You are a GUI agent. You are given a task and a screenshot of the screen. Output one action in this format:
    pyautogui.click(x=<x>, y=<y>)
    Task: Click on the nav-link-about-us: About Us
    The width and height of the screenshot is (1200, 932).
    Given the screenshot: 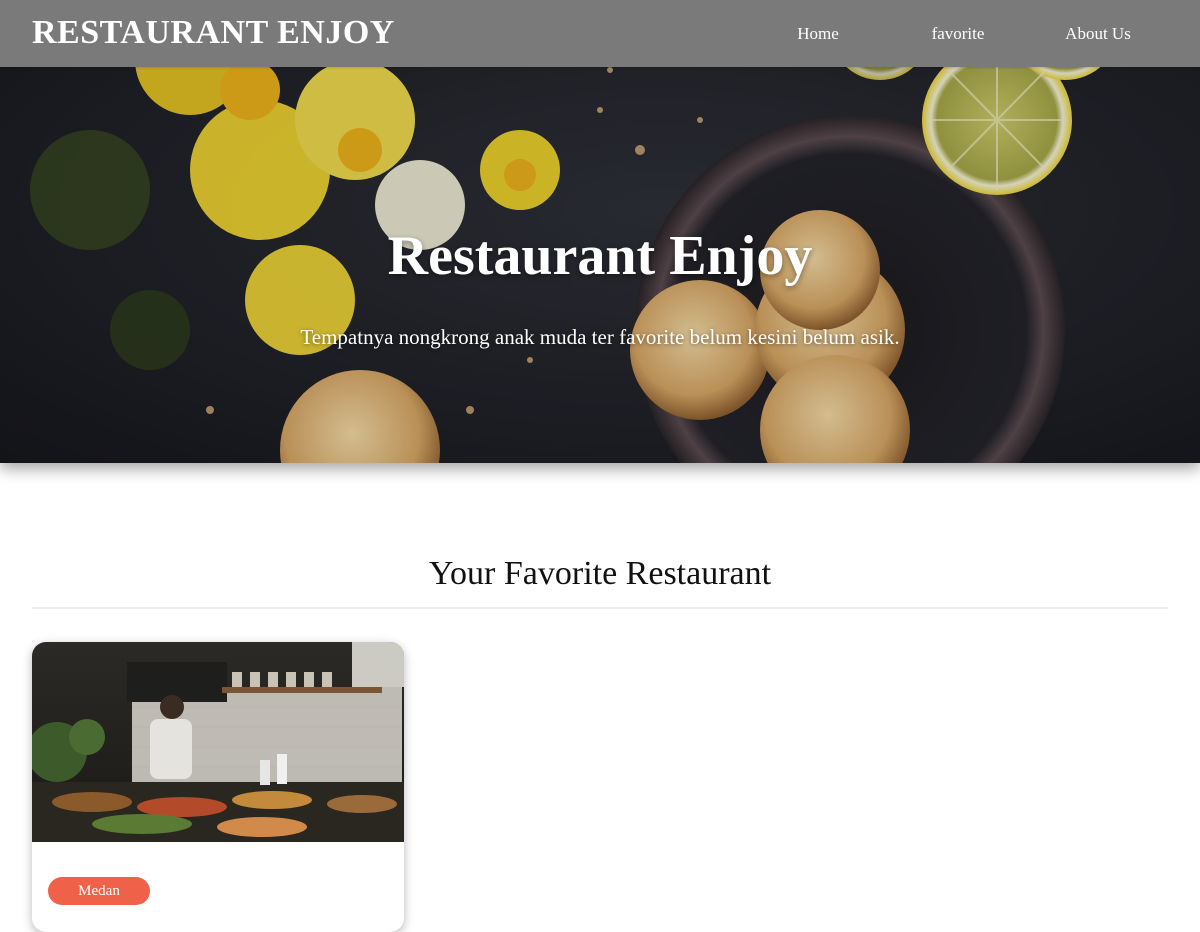 What is the action you would take?
    pyautogui.click(x=1098, y=34)
    